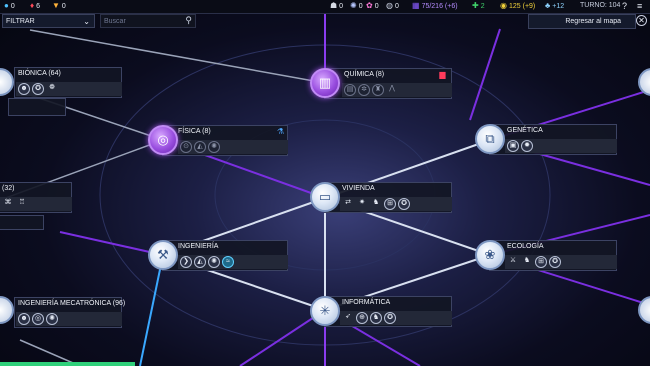 The image size is (650, 366). What do you see at coordinates (163, 140) in the screenshot?
I see `physics-icon: ◎` at bounding box center [163, 140].